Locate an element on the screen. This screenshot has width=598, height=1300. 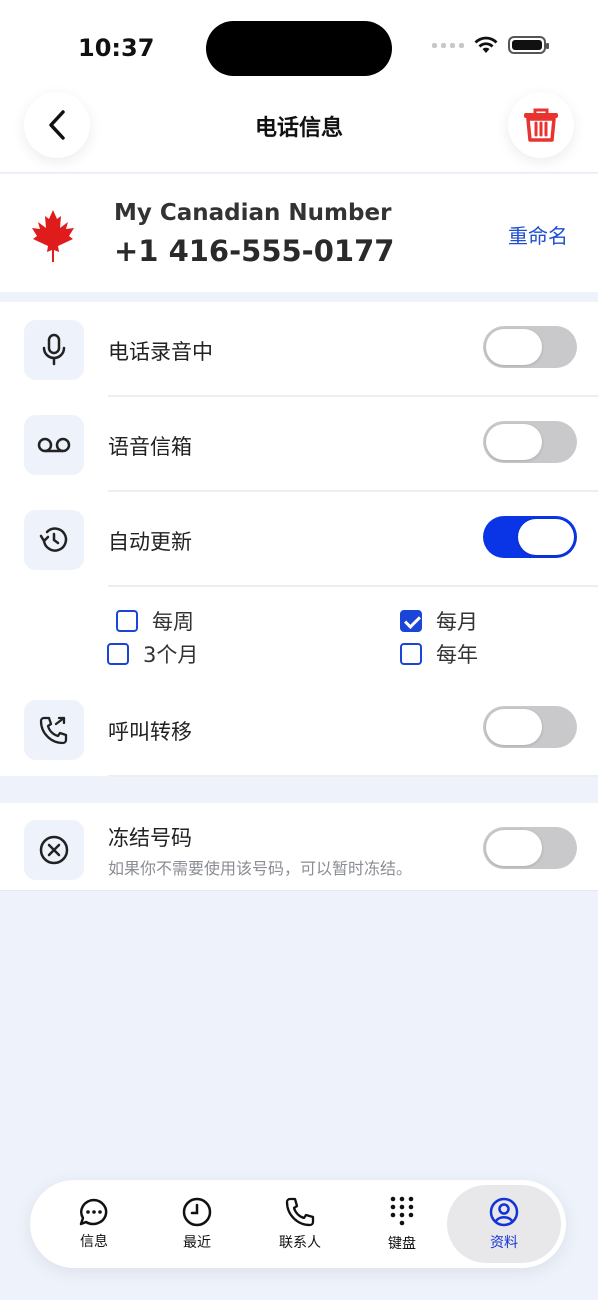
phone-number: +1 416-555-0177 is located at coordinates (254, 251).